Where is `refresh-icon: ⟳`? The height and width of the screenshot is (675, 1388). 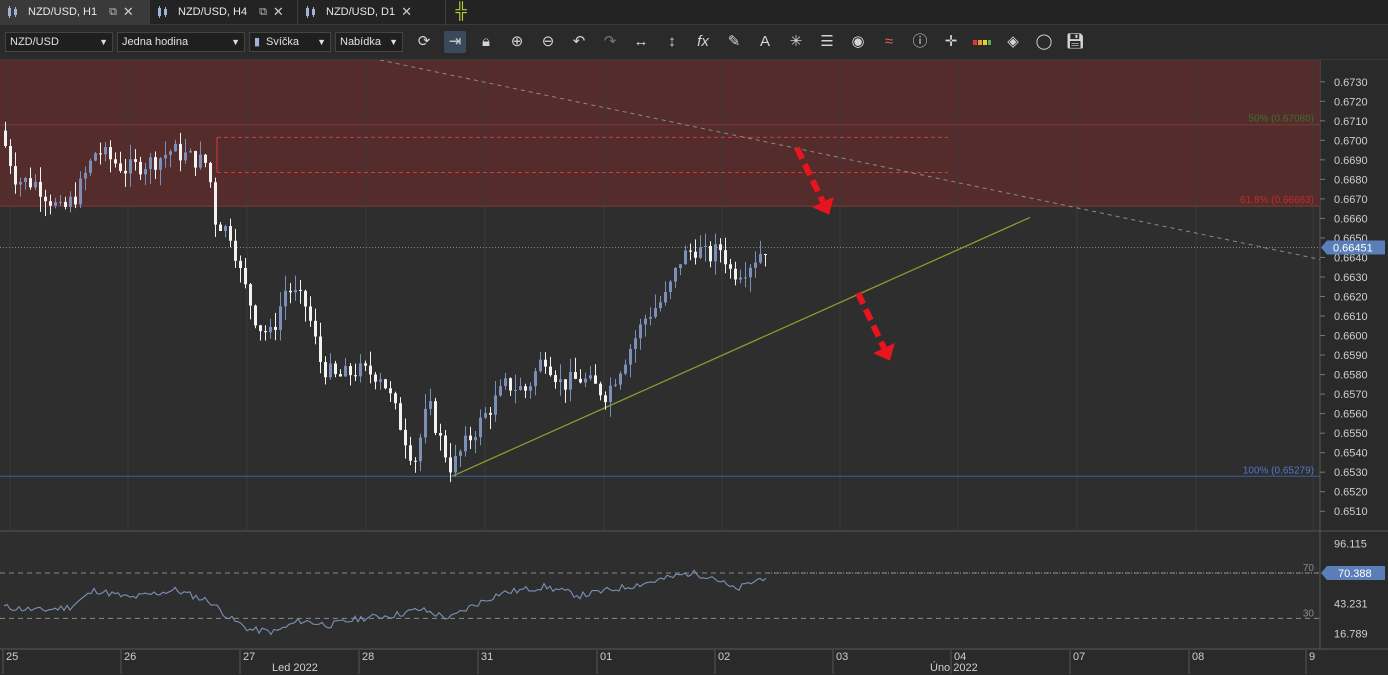 refresh-icon: ⟳ is located at coordinates (424, 42).